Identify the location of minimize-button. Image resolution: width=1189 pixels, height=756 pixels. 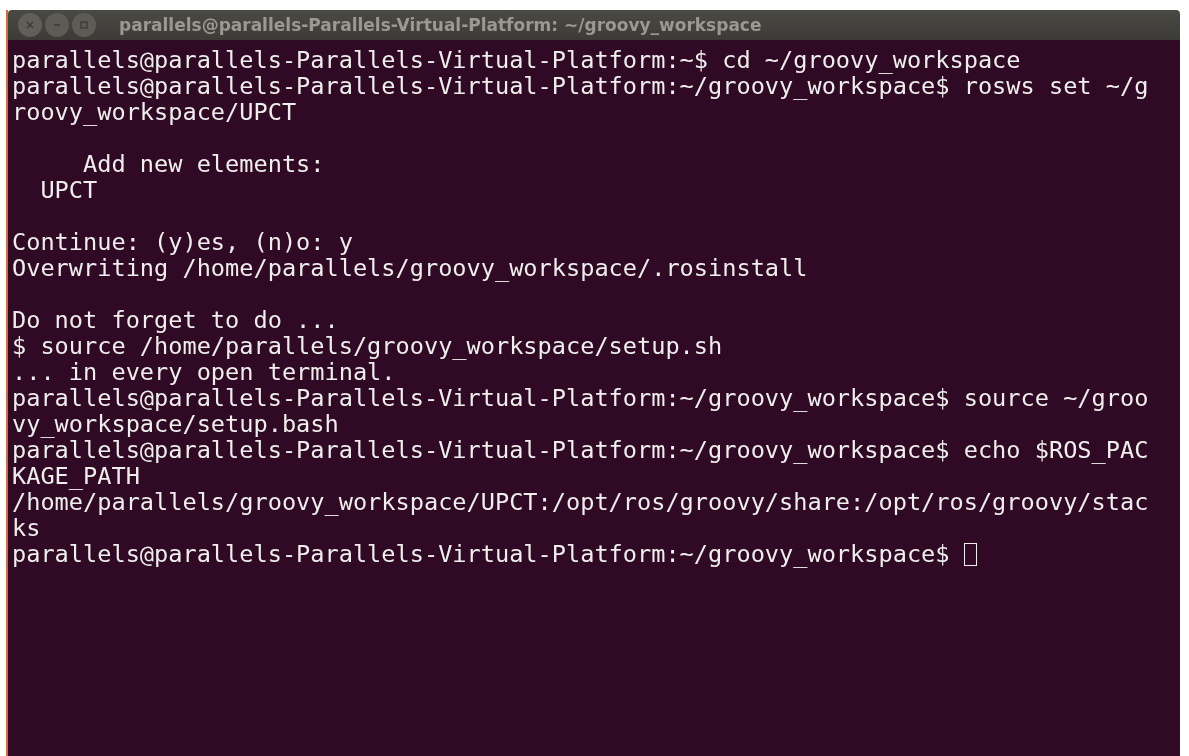
(57, 25).